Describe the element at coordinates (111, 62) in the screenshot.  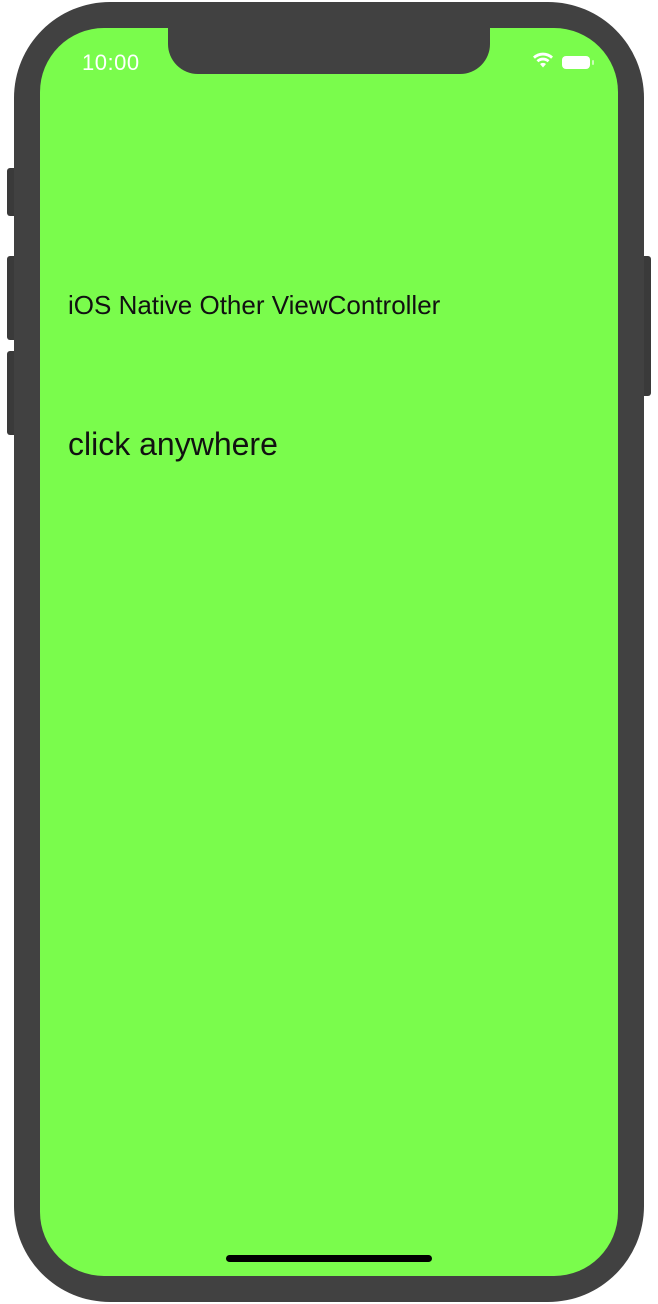
I see `status-time: 10:00` at that location.